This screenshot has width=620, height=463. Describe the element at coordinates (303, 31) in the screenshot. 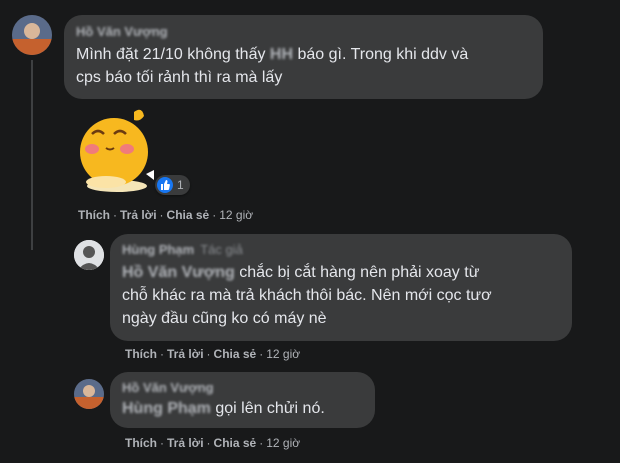

I see `comment-author: Hồ Văn Vượng` at that location.